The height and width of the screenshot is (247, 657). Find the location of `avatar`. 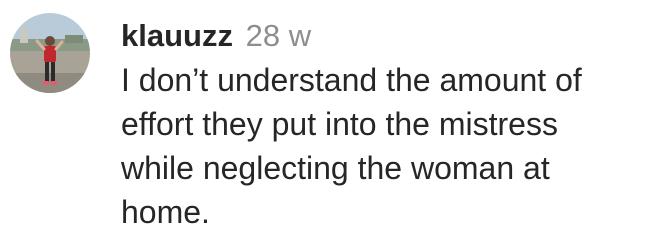

avatar is located at coordinates (50, 53).